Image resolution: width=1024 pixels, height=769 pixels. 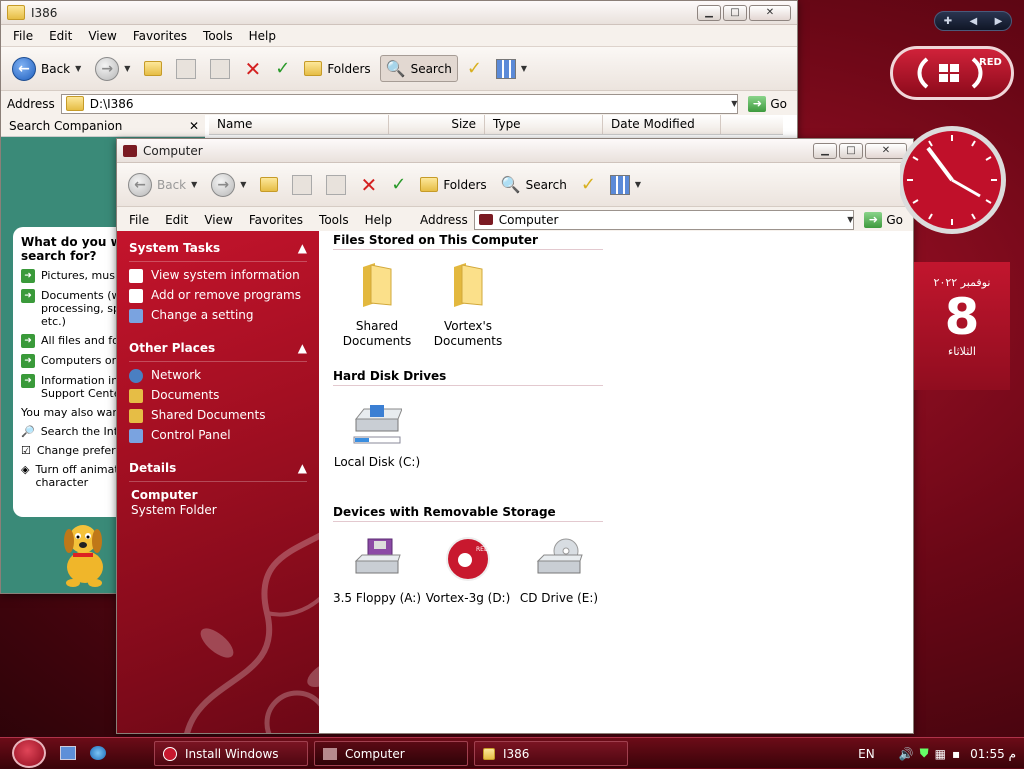 What do you see at coordinates (516, 753) in the screenshot?
I see `taskbar-label: I386` at bounding box center [516, 753].